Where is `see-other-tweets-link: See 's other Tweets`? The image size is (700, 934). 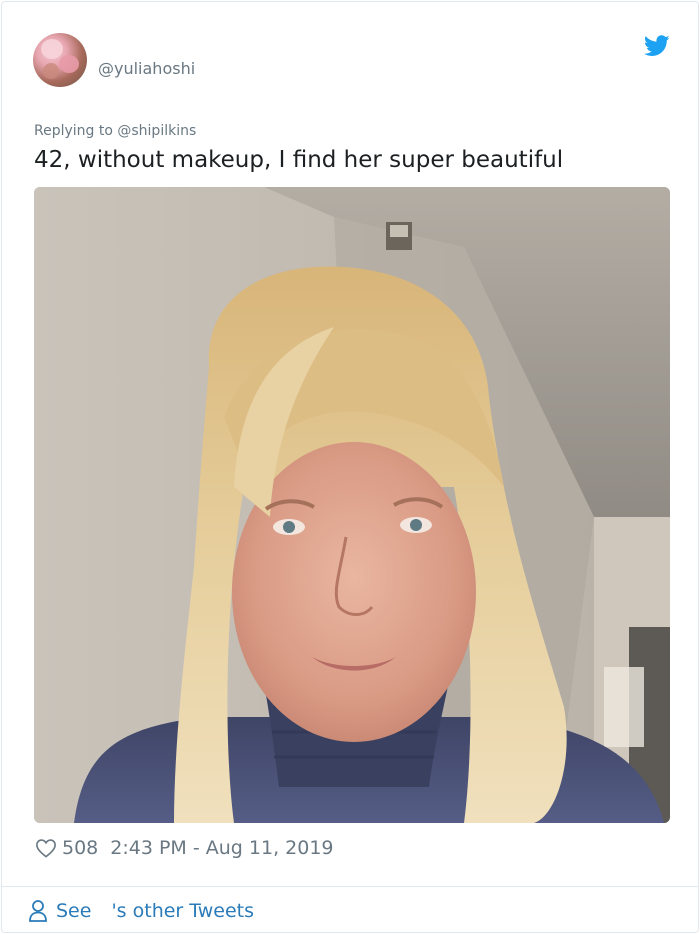 see-other-tweets-link: See 's other Tweets is located at coordinates (141, 911).